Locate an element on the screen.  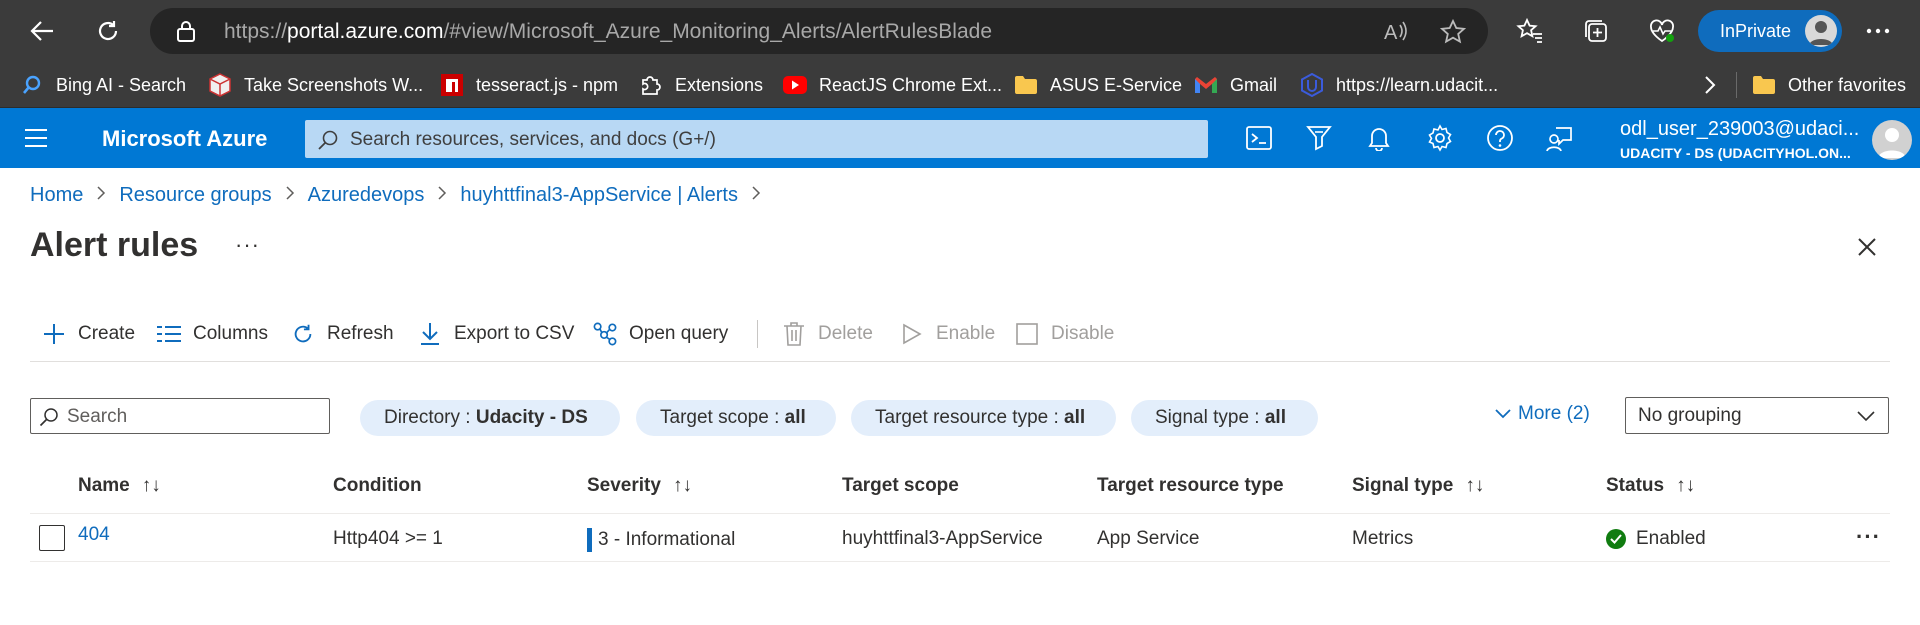
browser-menu-icon is located at coordinates (1878, 31).